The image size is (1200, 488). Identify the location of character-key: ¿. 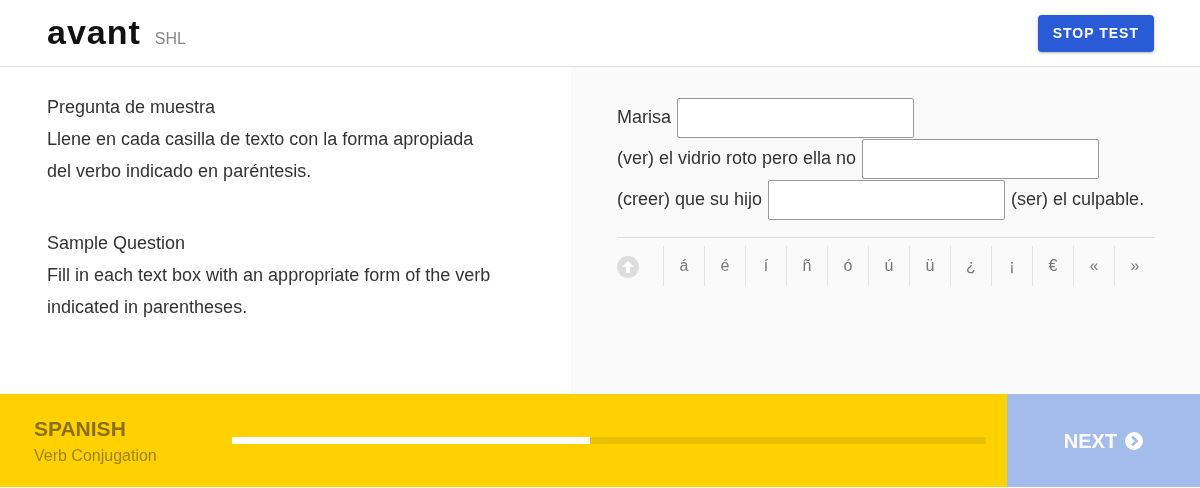
(970, 266).